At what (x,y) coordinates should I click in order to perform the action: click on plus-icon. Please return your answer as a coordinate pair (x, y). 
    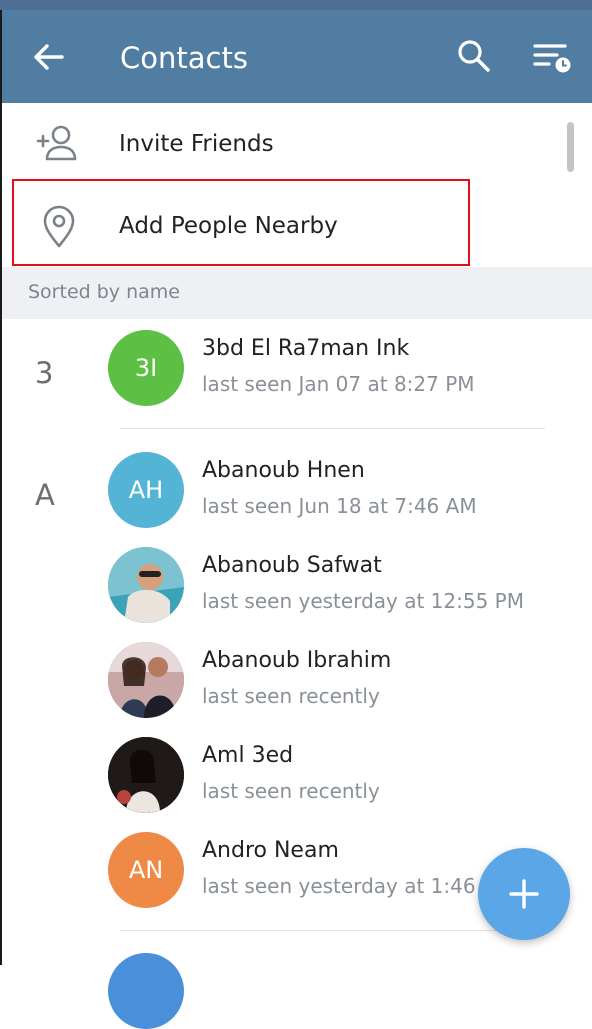
    Looking at the image, I should click on (524, 894).